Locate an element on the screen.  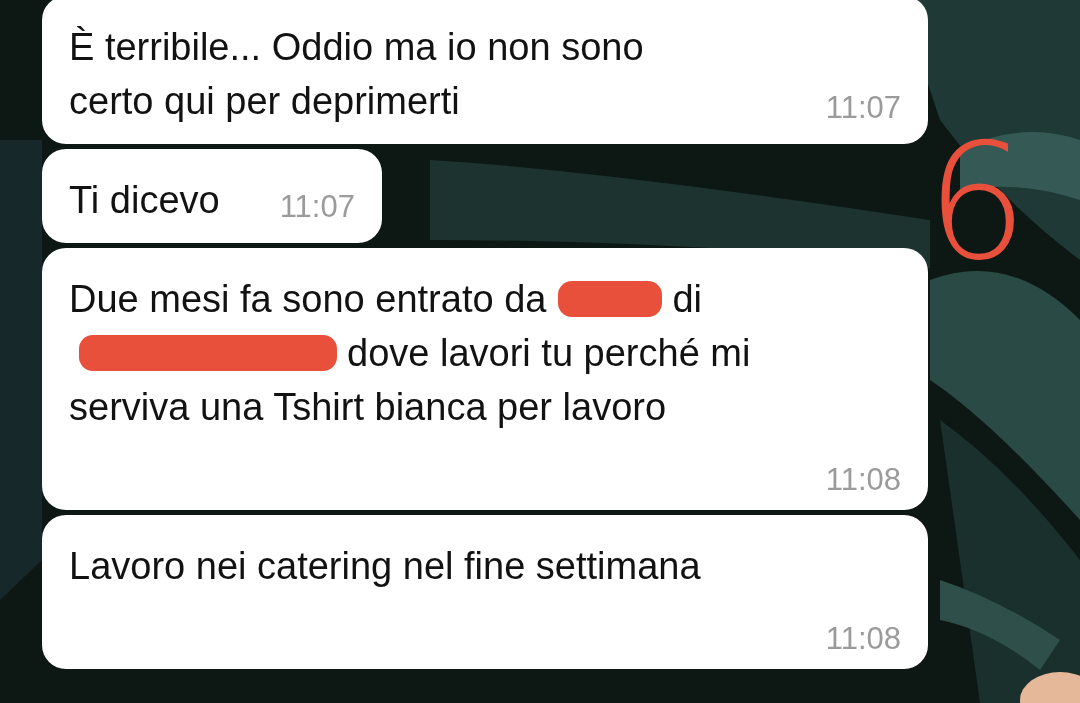
message-text: È terribile... Oddio ma io non sono is located at coordinates (356, 47).